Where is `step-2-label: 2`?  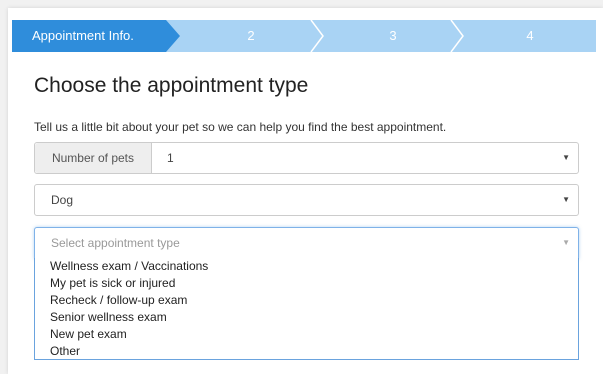 step-2-label: 2 is located at coordinates (251, 35).